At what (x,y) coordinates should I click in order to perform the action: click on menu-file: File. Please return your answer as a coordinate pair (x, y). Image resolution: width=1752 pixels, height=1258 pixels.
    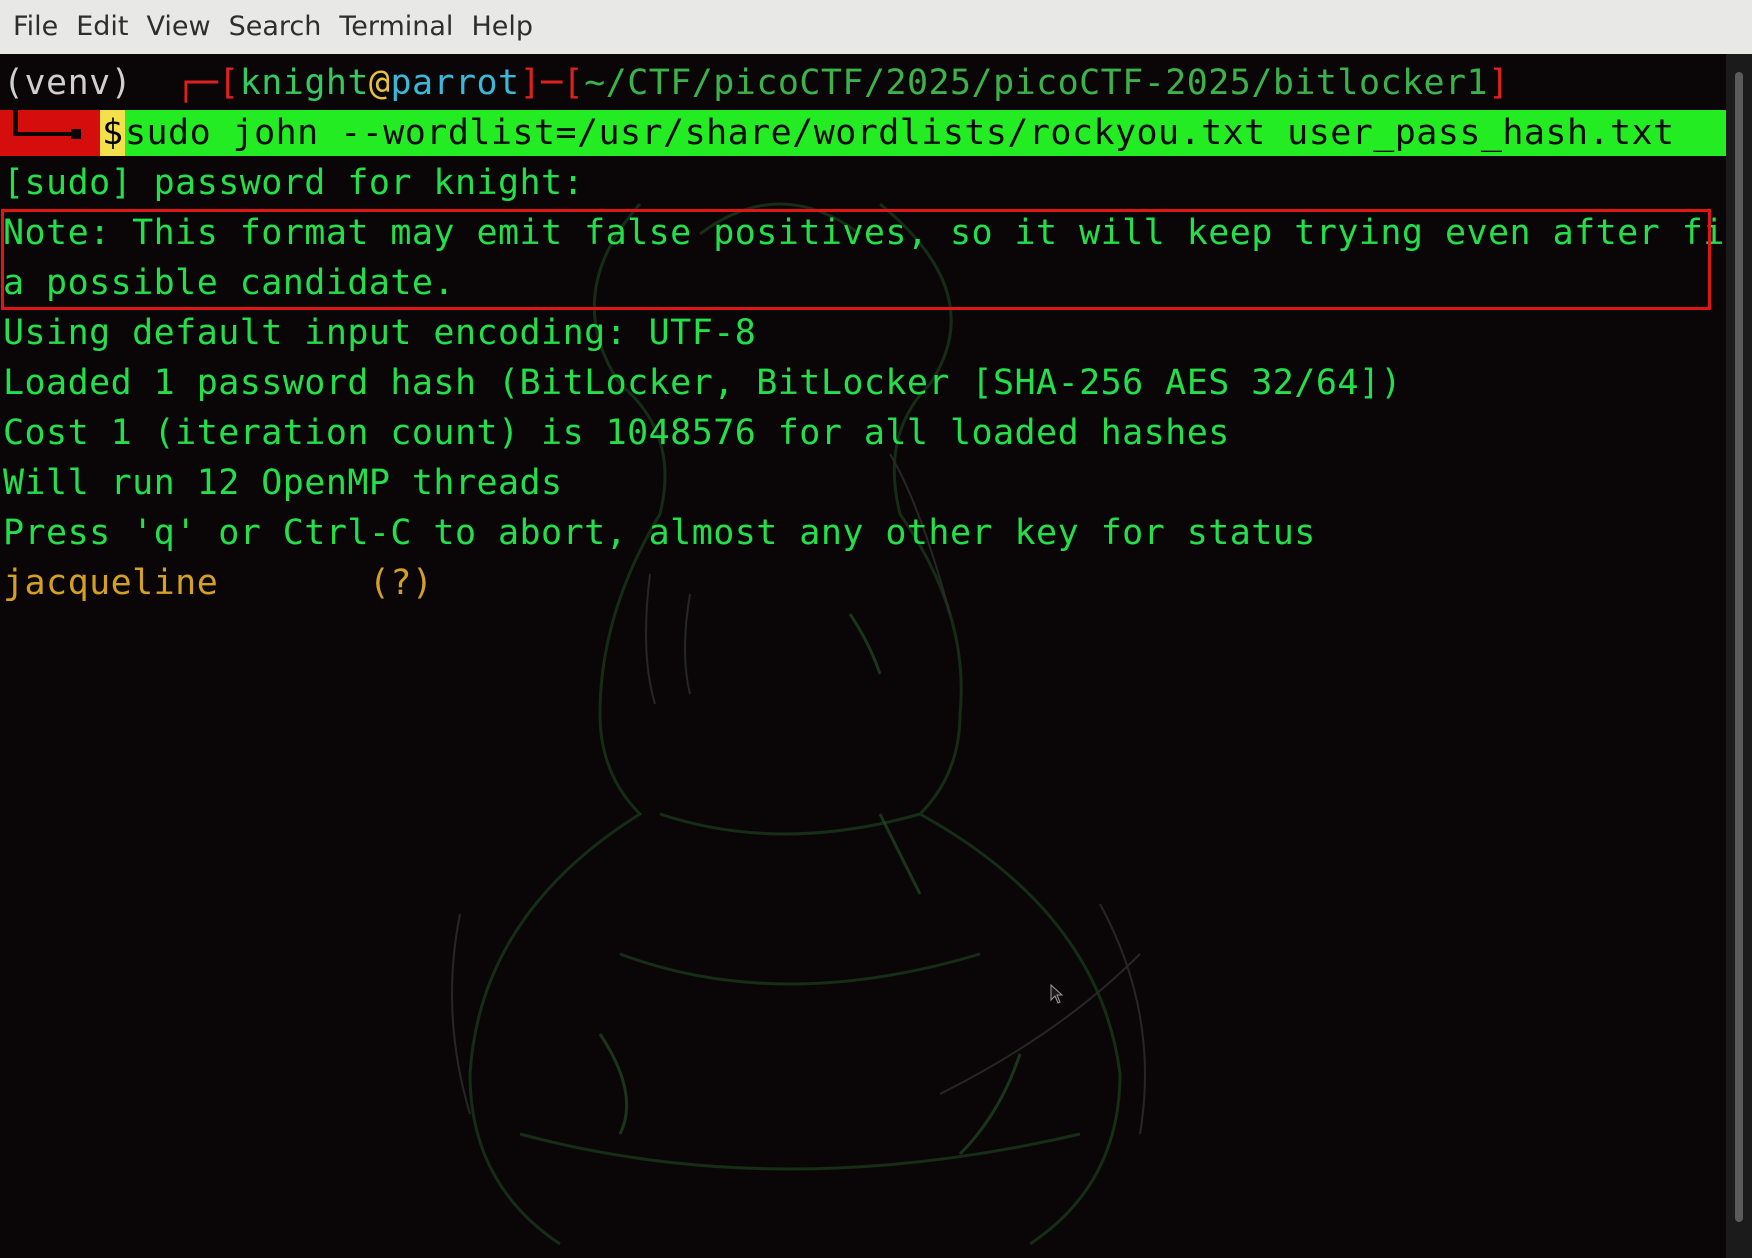
    Looking at the image, I should click on (35, 27).